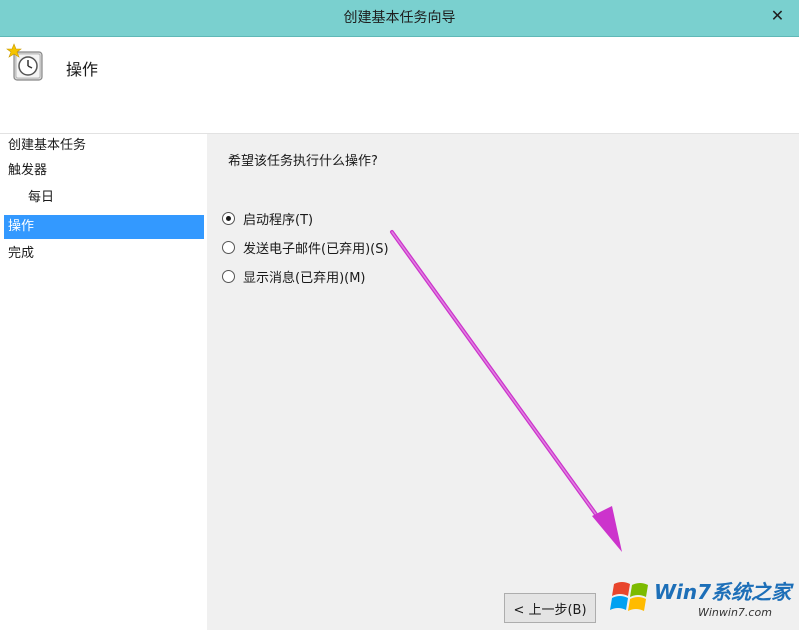 The height and width of the screenshot is (630, 799). What do you see at coordinates (723, 592) in the screenshot?
I see `watermark-brand: Win7系统之家` at bounding box center [723, 592].